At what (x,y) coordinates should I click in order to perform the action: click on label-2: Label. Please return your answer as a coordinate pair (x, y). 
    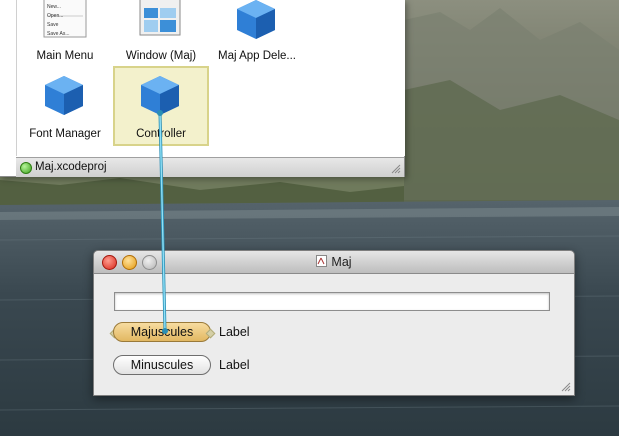
    Looking at the image, I should click on (234, 365).